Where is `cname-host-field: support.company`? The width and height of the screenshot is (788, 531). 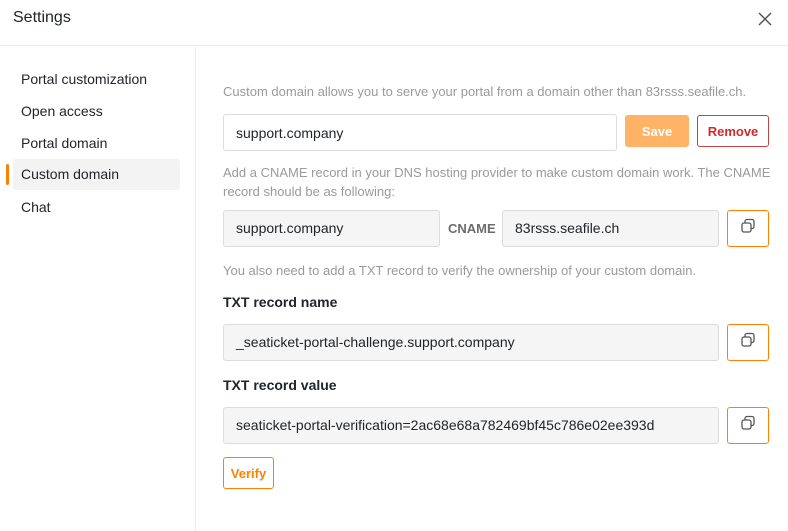
cname-host-field: support.company is located at coordinates (331, 228).